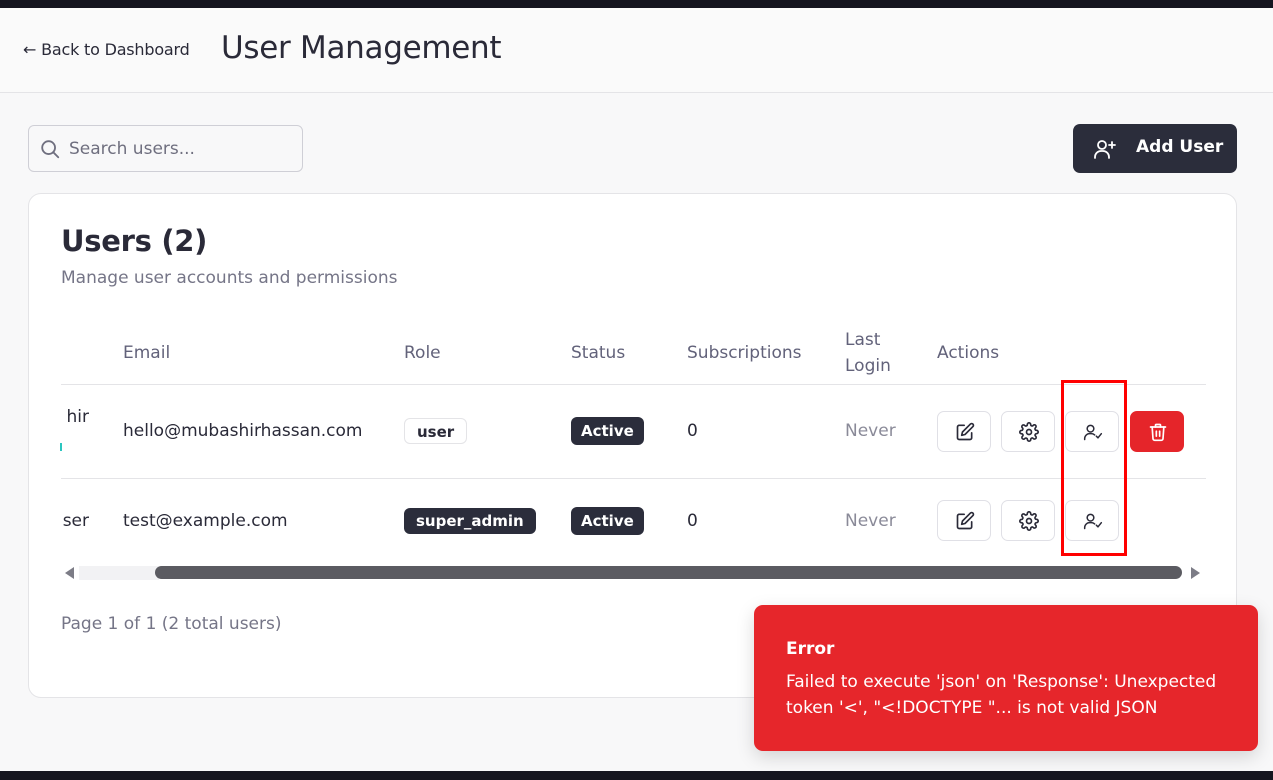 Image resolution: width=1273 pixels, height=780 pixels. Describe the element at coordinates (636, 50) in the screenshot. I see `page-header: ← Back to Dashboard User Management` at that location.